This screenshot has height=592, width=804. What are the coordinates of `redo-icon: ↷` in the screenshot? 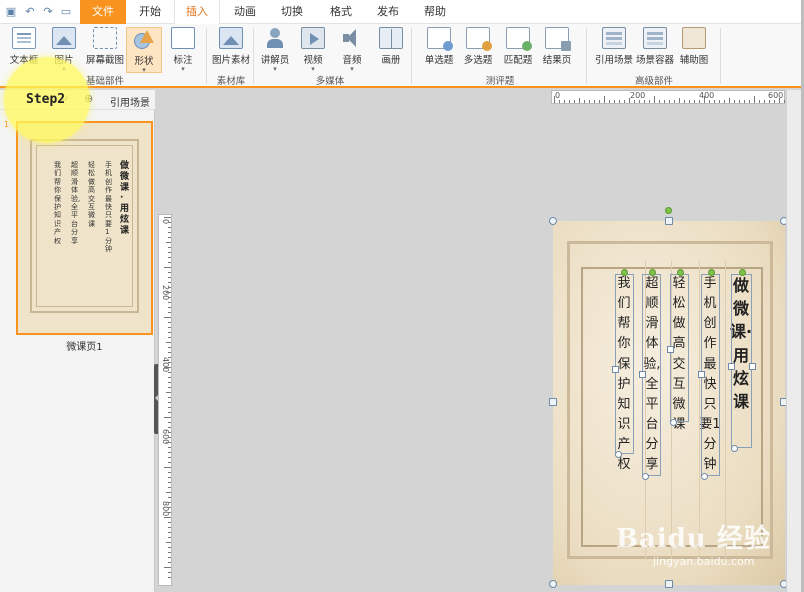 It's located at (48, 12).